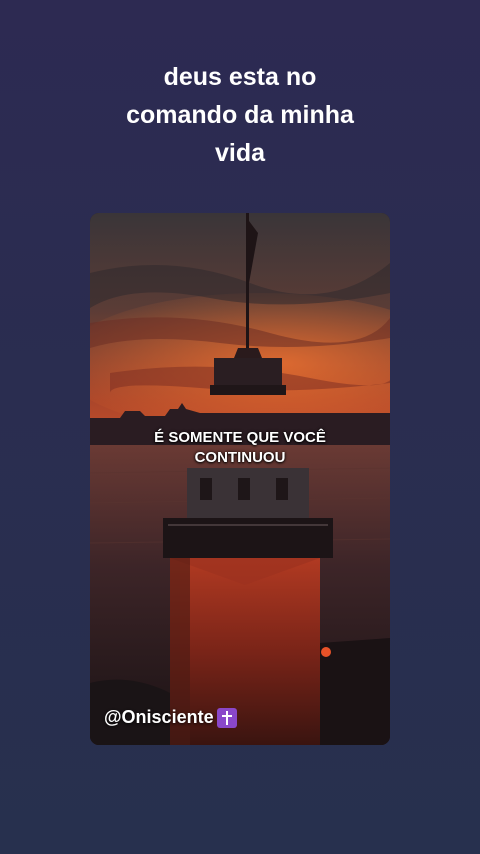  I want to click on watermark: @Onisciente, so click(170, 717).